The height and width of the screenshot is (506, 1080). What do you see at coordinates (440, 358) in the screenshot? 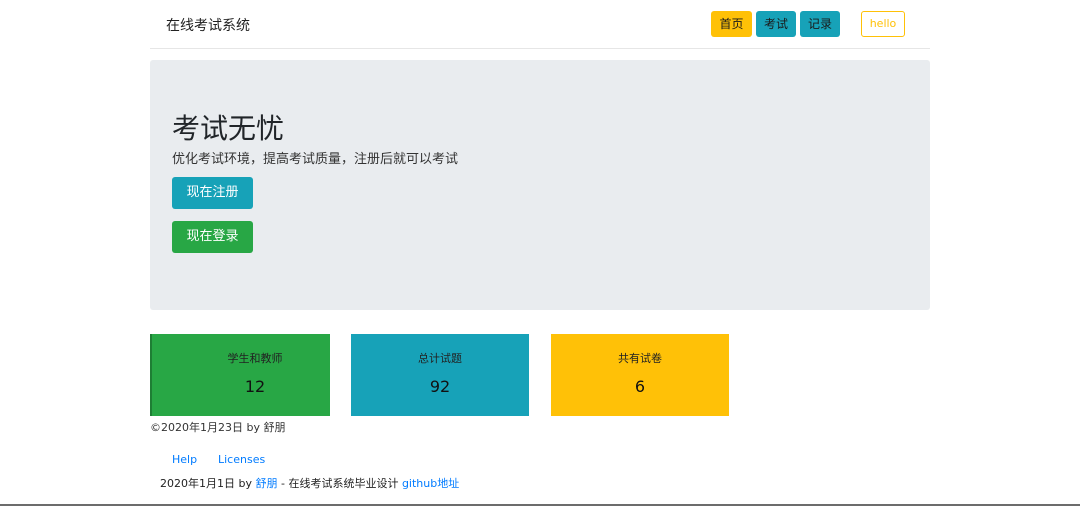
I see `questions-stat-label: 总计试题` at bounding box center [440, 358].